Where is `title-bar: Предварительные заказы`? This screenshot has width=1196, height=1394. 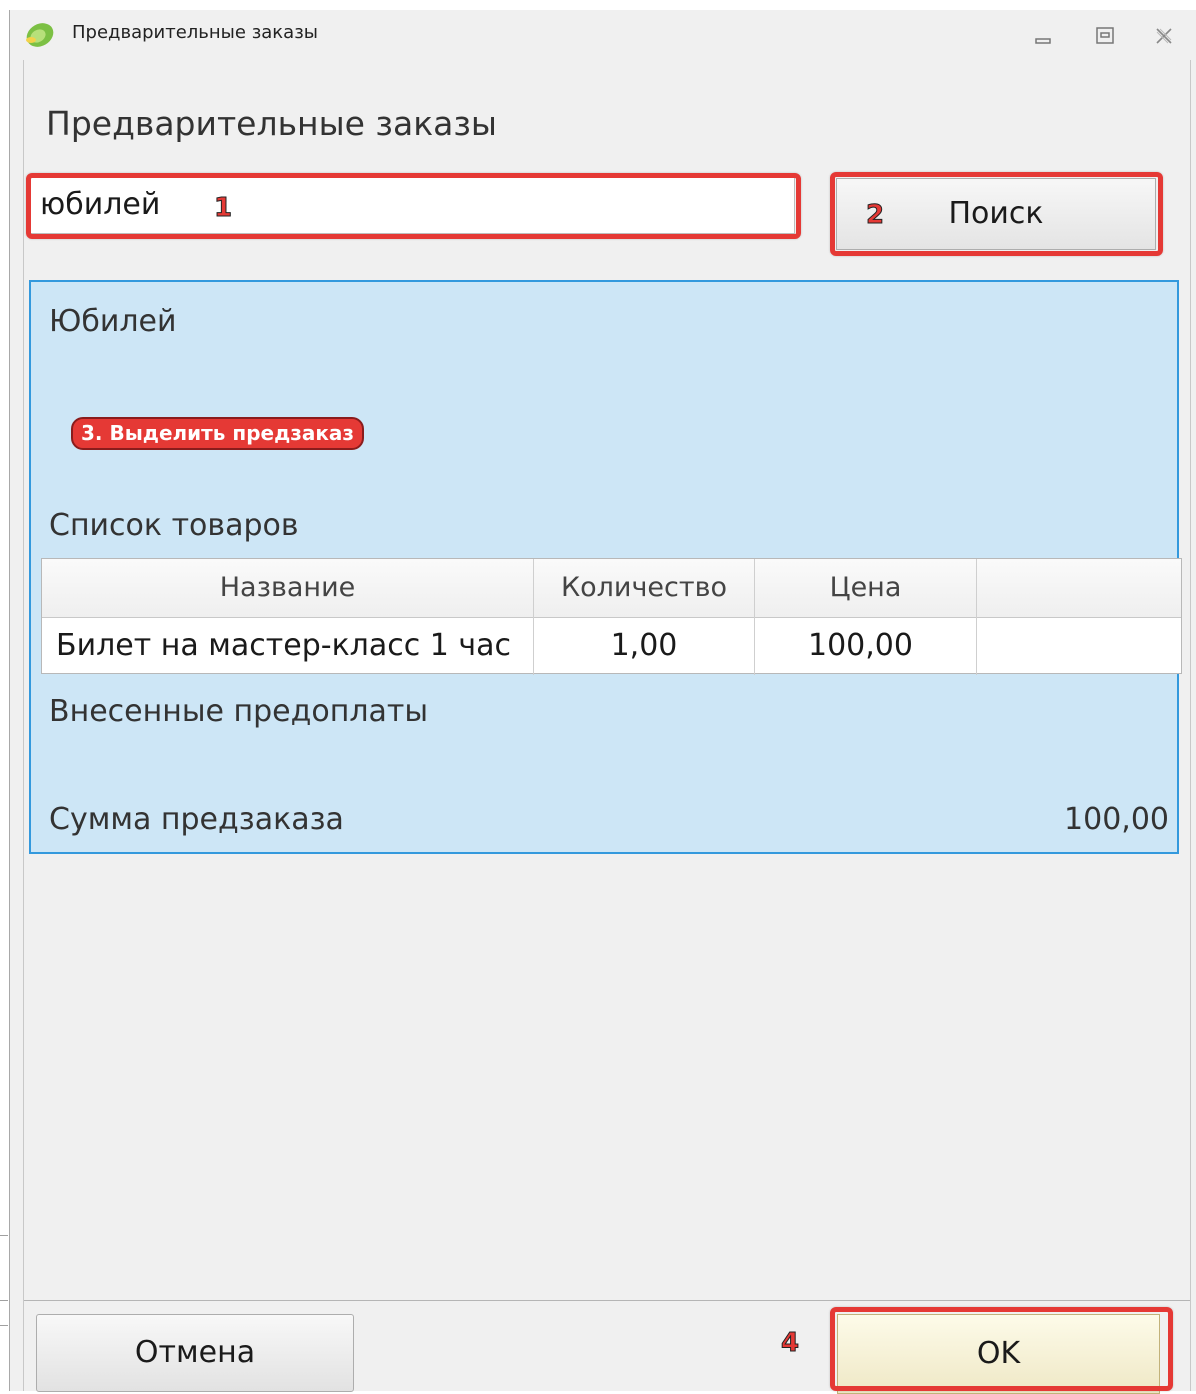 title-bar: Предварительные заказы is located at coordinates (603, 35).